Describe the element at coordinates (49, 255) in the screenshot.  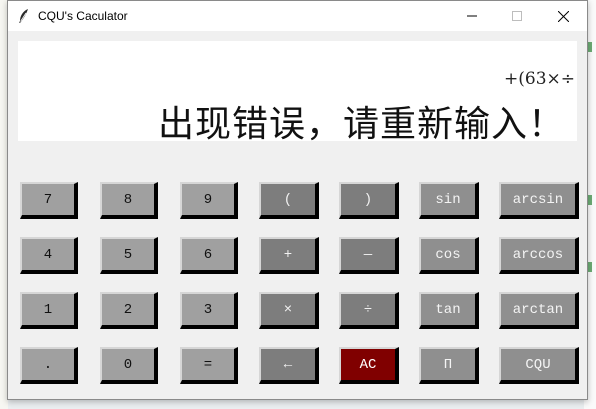
I see `key-4: 4` at that location.